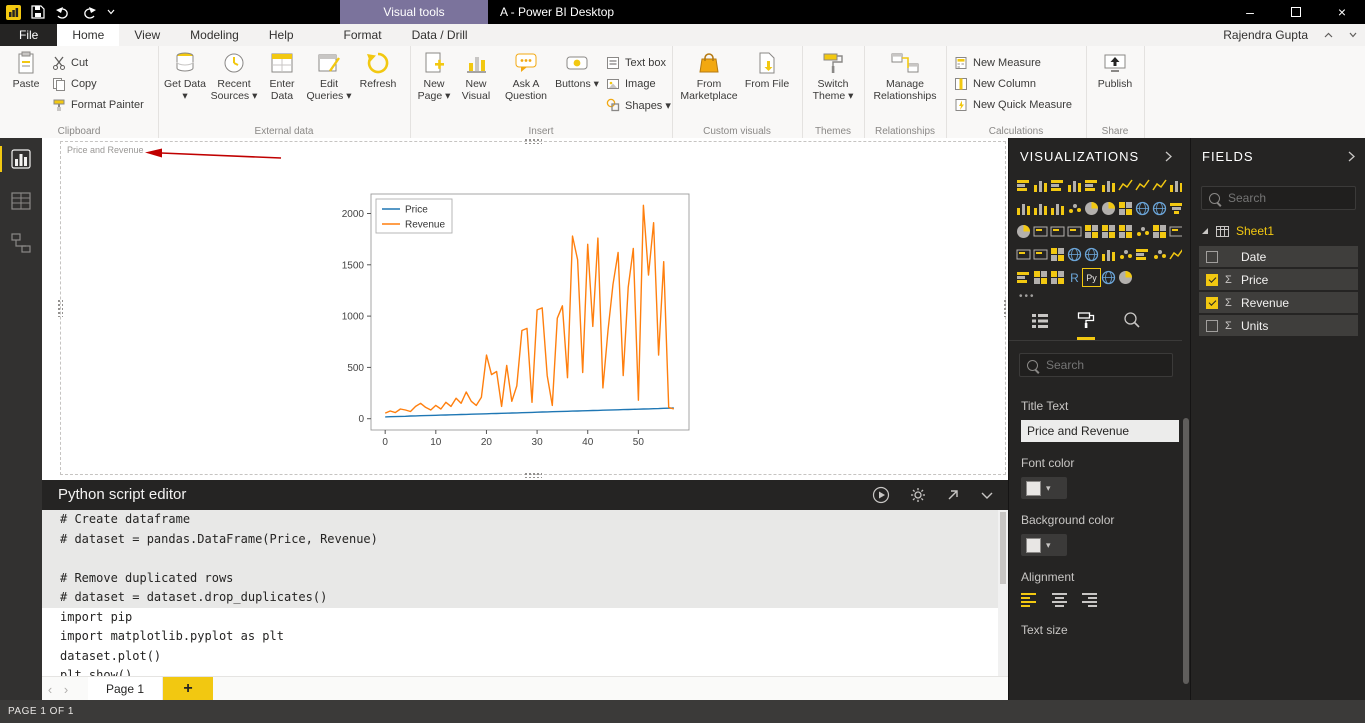 This screenshot has width=1365, height=723. I want to click on new-quick-measure-button: New Quick Measure, so click(1013, 105).